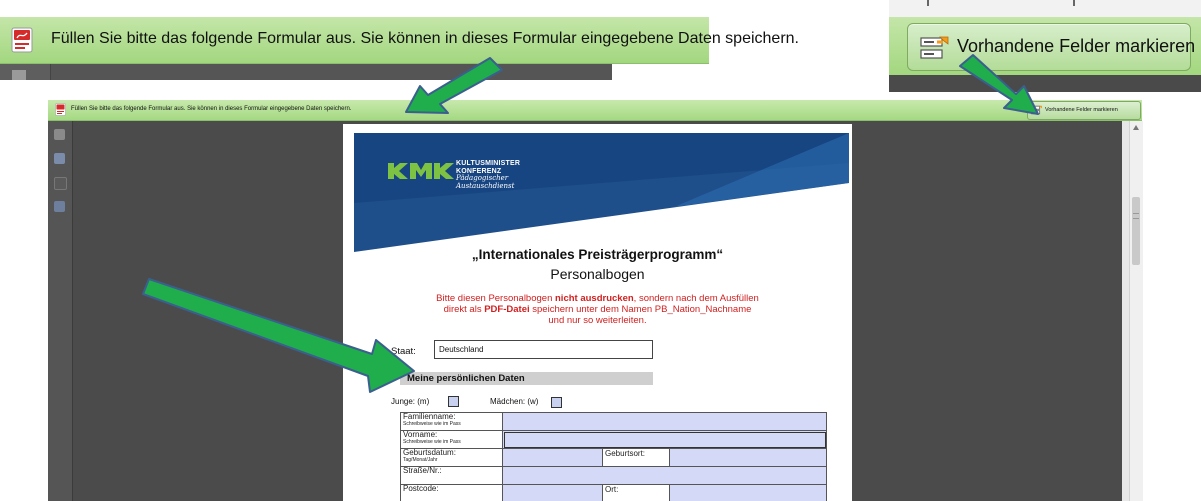  Describe the element at coordinates (636, 492) in the screenshot. I see `ort-label: Ort:` at that location.